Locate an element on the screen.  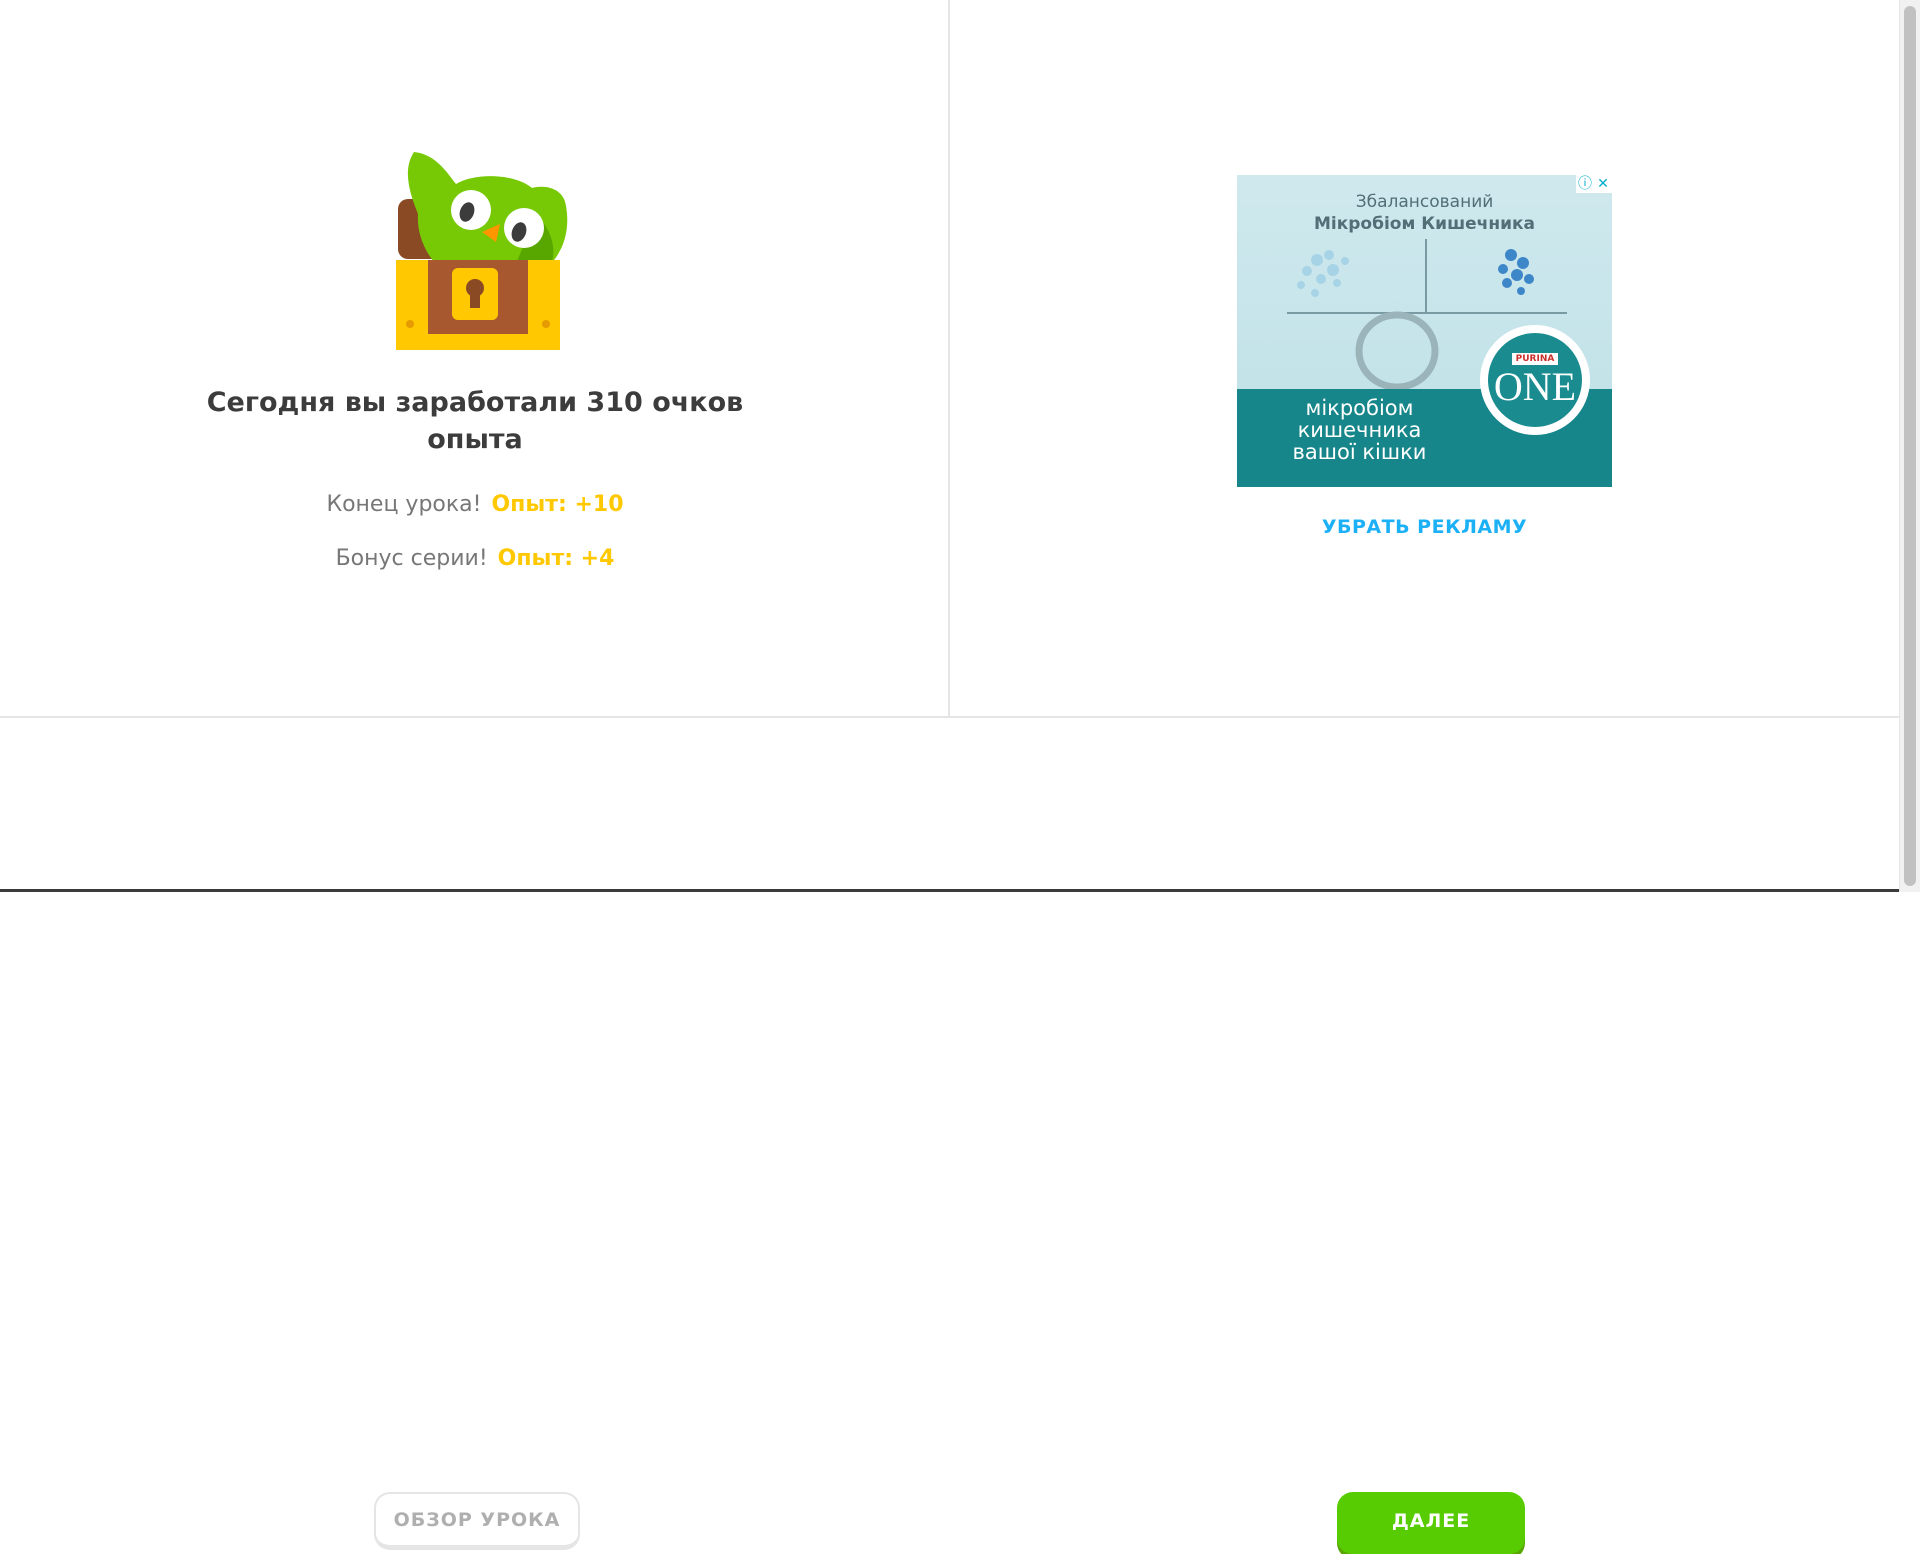
review-lesson-button: ОБЗОР УРОКА is located at coordinates (477, 1521).